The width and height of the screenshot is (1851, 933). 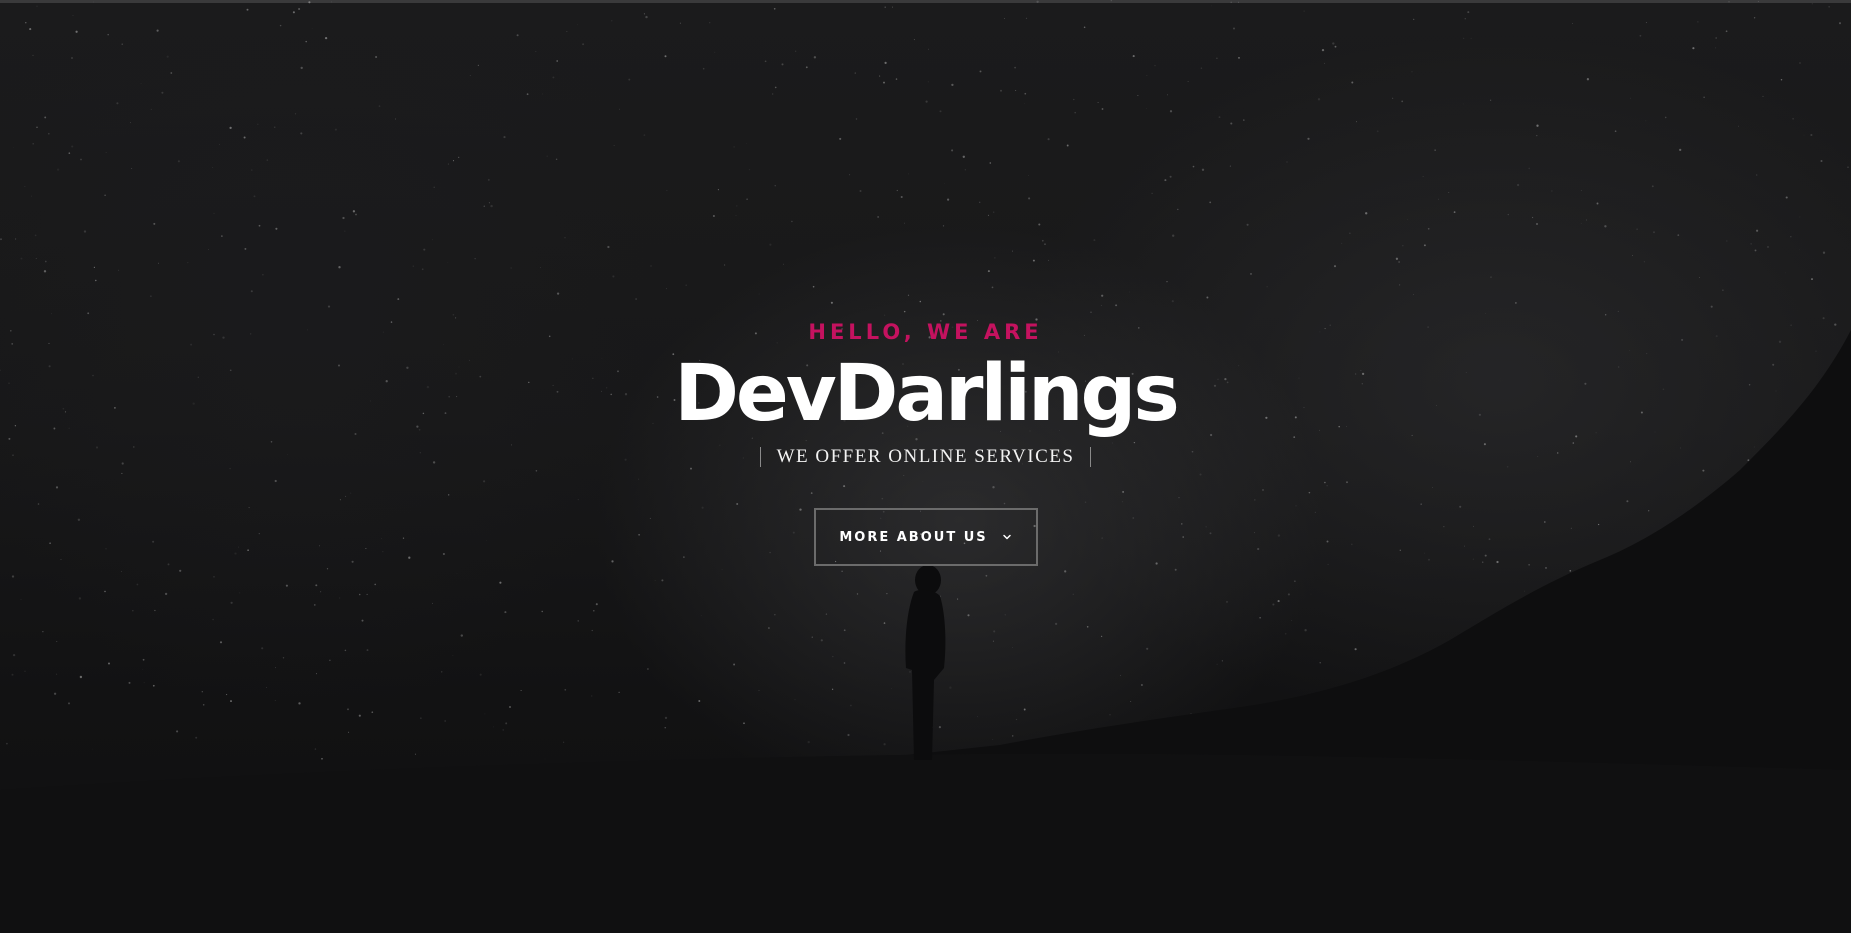 What do you see at coordinates (913, 537) in the screenshot?
I see `more-about-us-label: MORE ABOUT US` at bounding box center [913, 537].